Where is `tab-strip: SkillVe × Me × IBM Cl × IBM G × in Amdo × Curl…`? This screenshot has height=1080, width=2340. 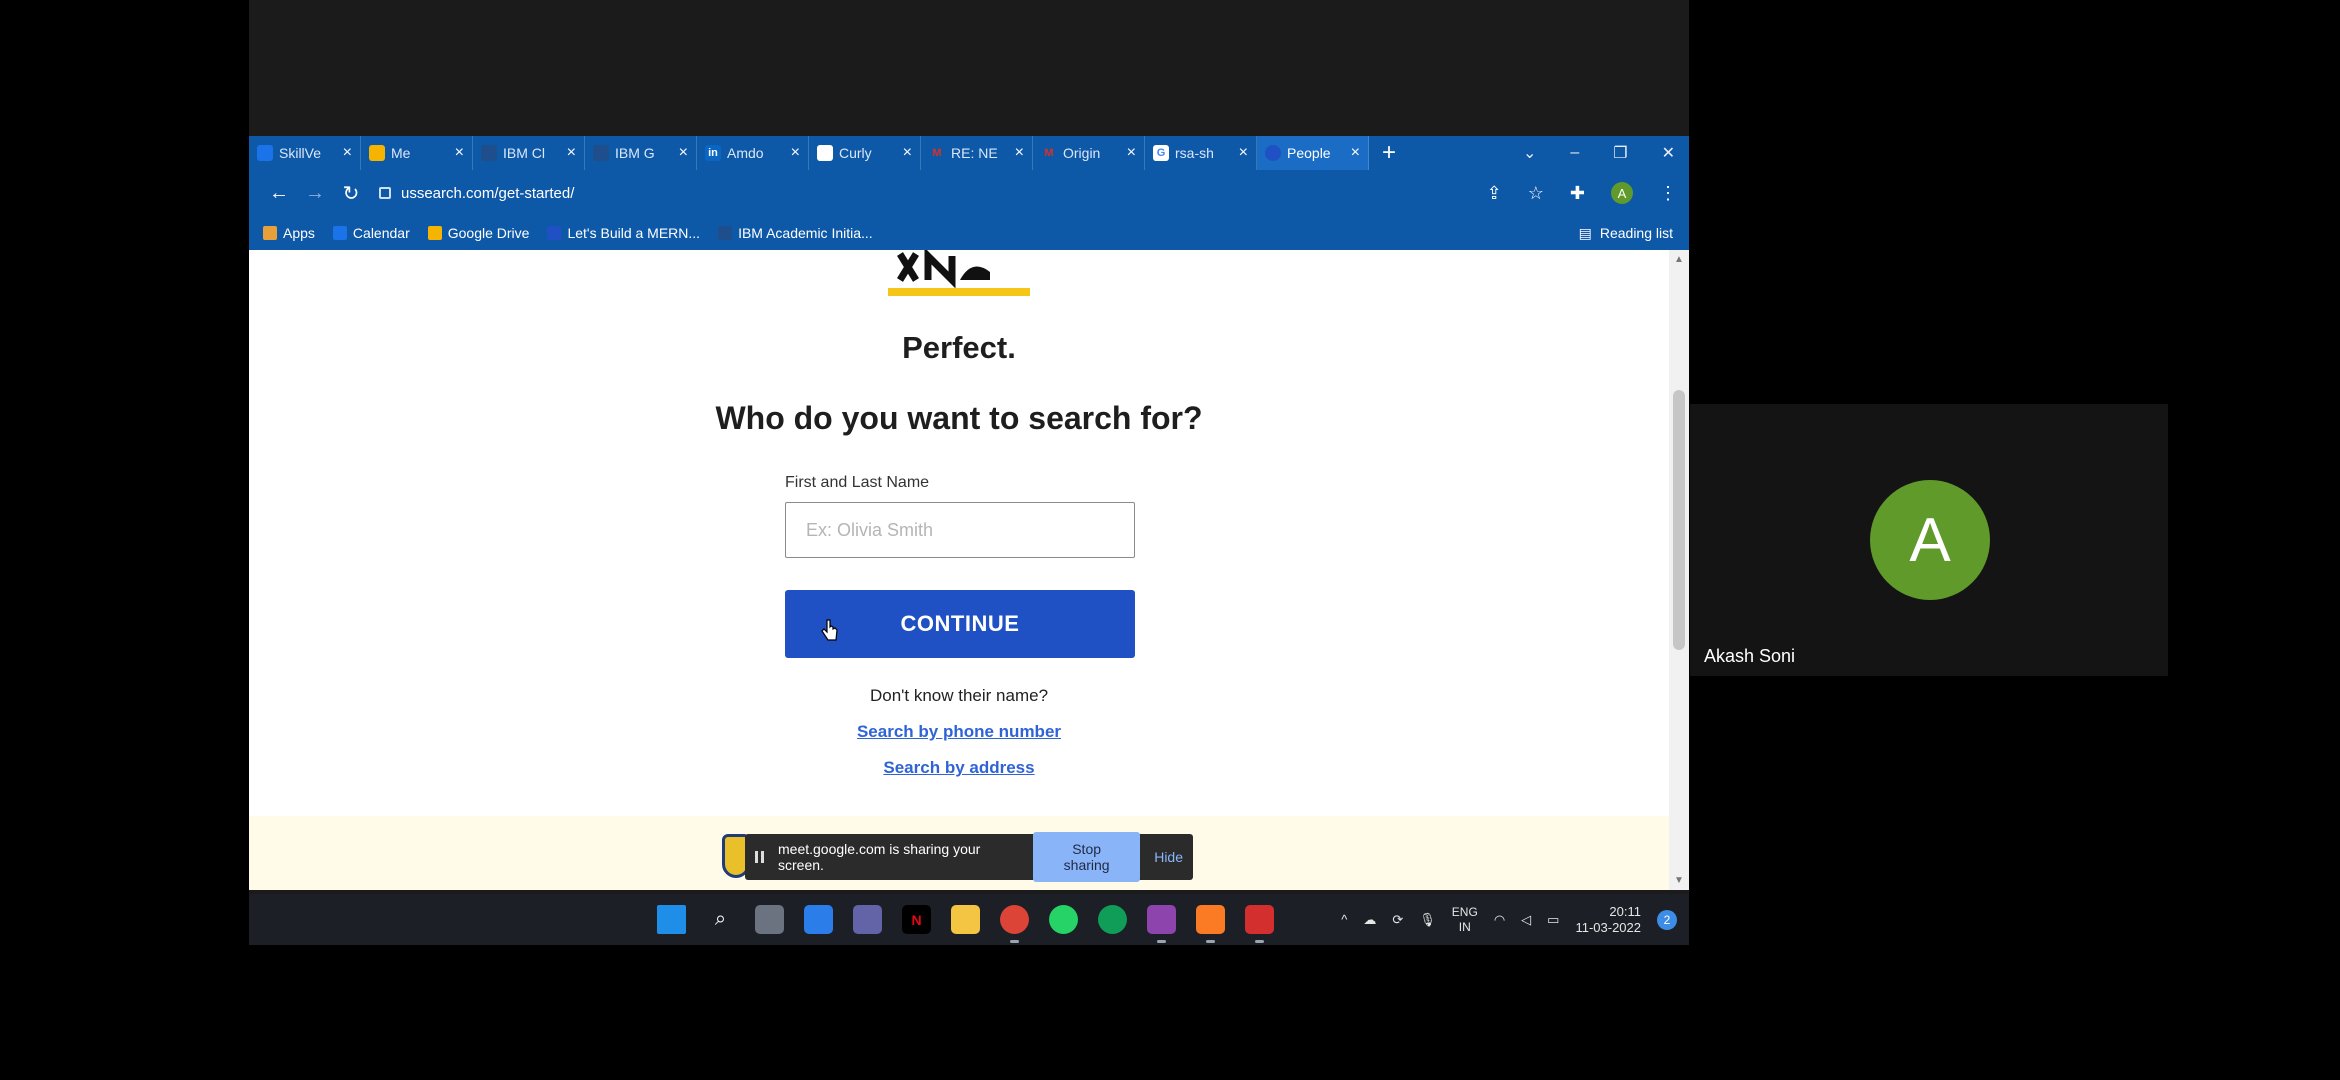
tab-strip: SkillVe × Me × IBM Cl × IBM G × in Amdo × Curl… is located at coordinates (969, 153).